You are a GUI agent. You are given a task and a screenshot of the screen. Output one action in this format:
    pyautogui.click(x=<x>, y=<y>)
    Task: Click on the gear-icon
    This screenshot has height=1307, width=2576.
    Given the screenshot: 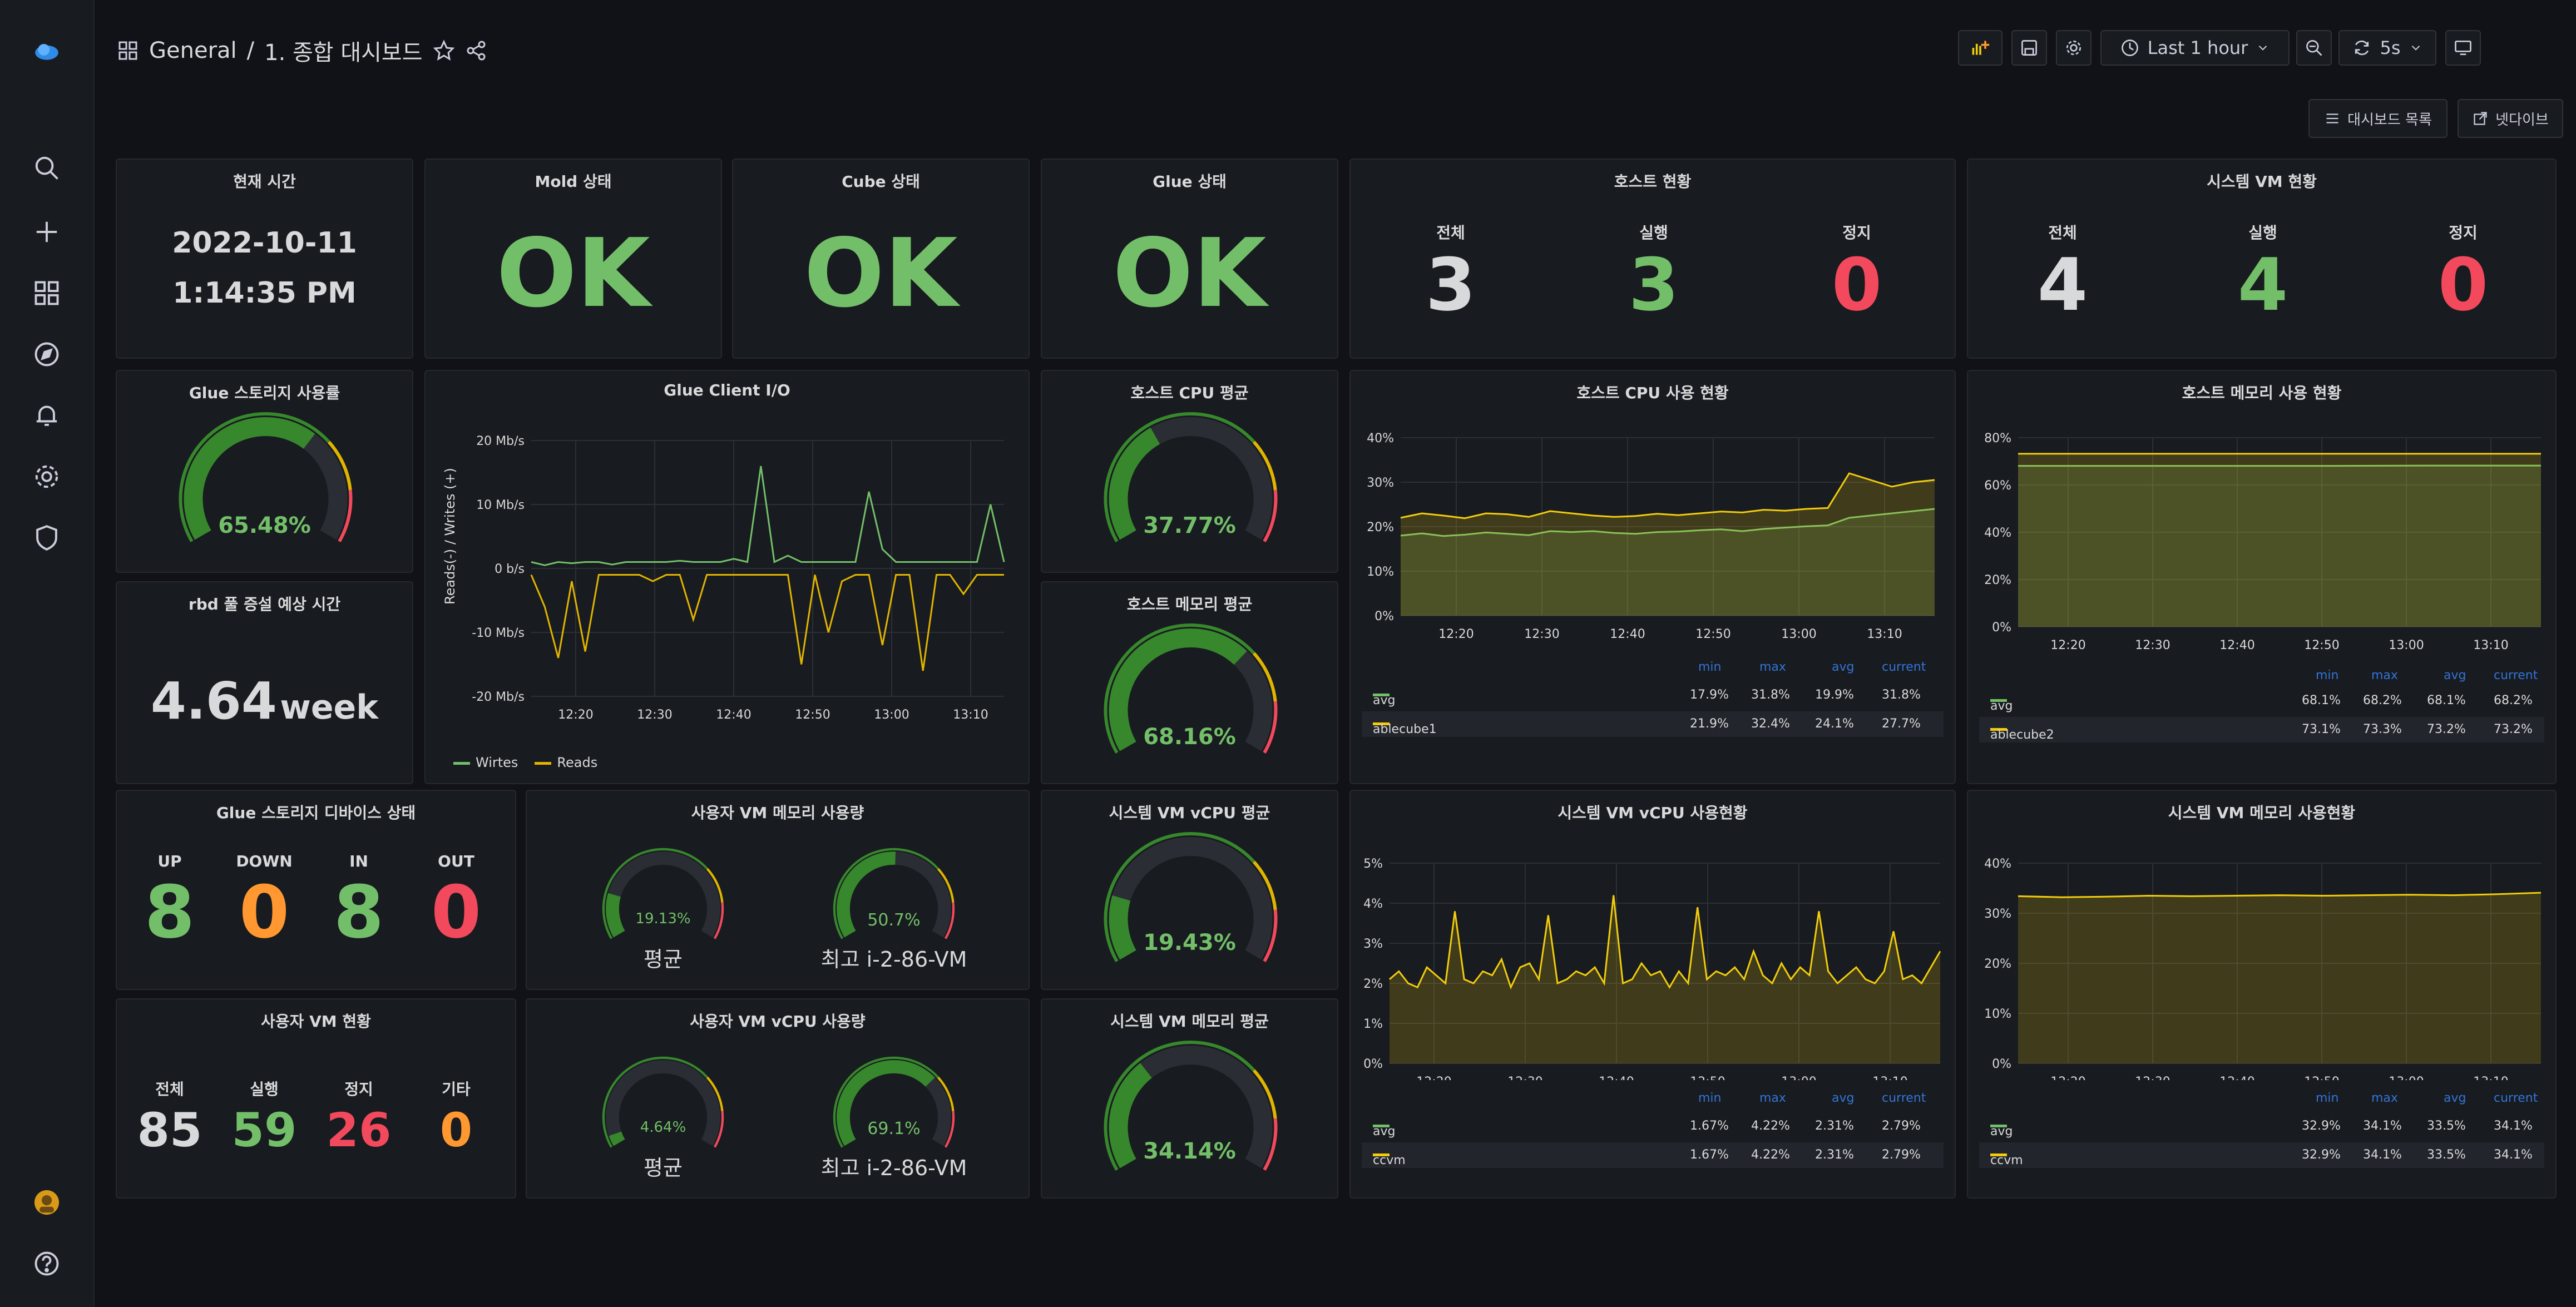 What is the action you would take?
    pyautogui.click(x=47, y=476)
    